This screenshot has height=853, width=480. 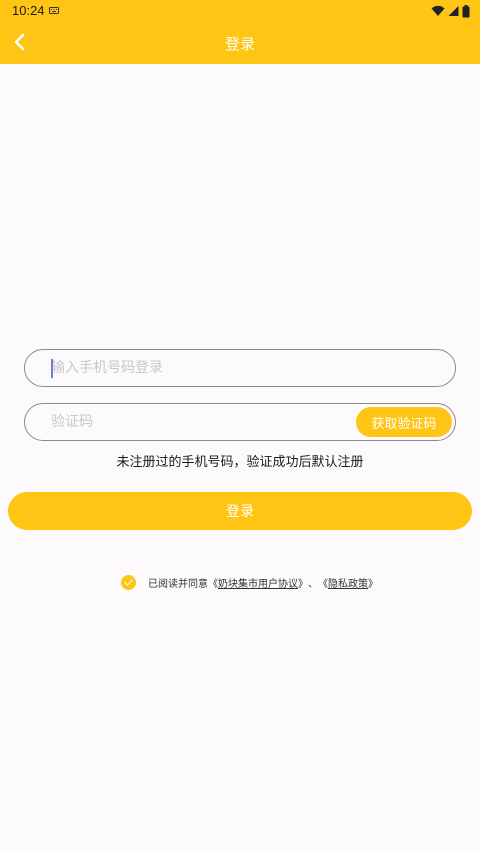 I want to click on agreement-row: 已阅读并同意 《 奶块集市用户协议 》 、 《 隐私政策 》, so click(x=249, y=582).